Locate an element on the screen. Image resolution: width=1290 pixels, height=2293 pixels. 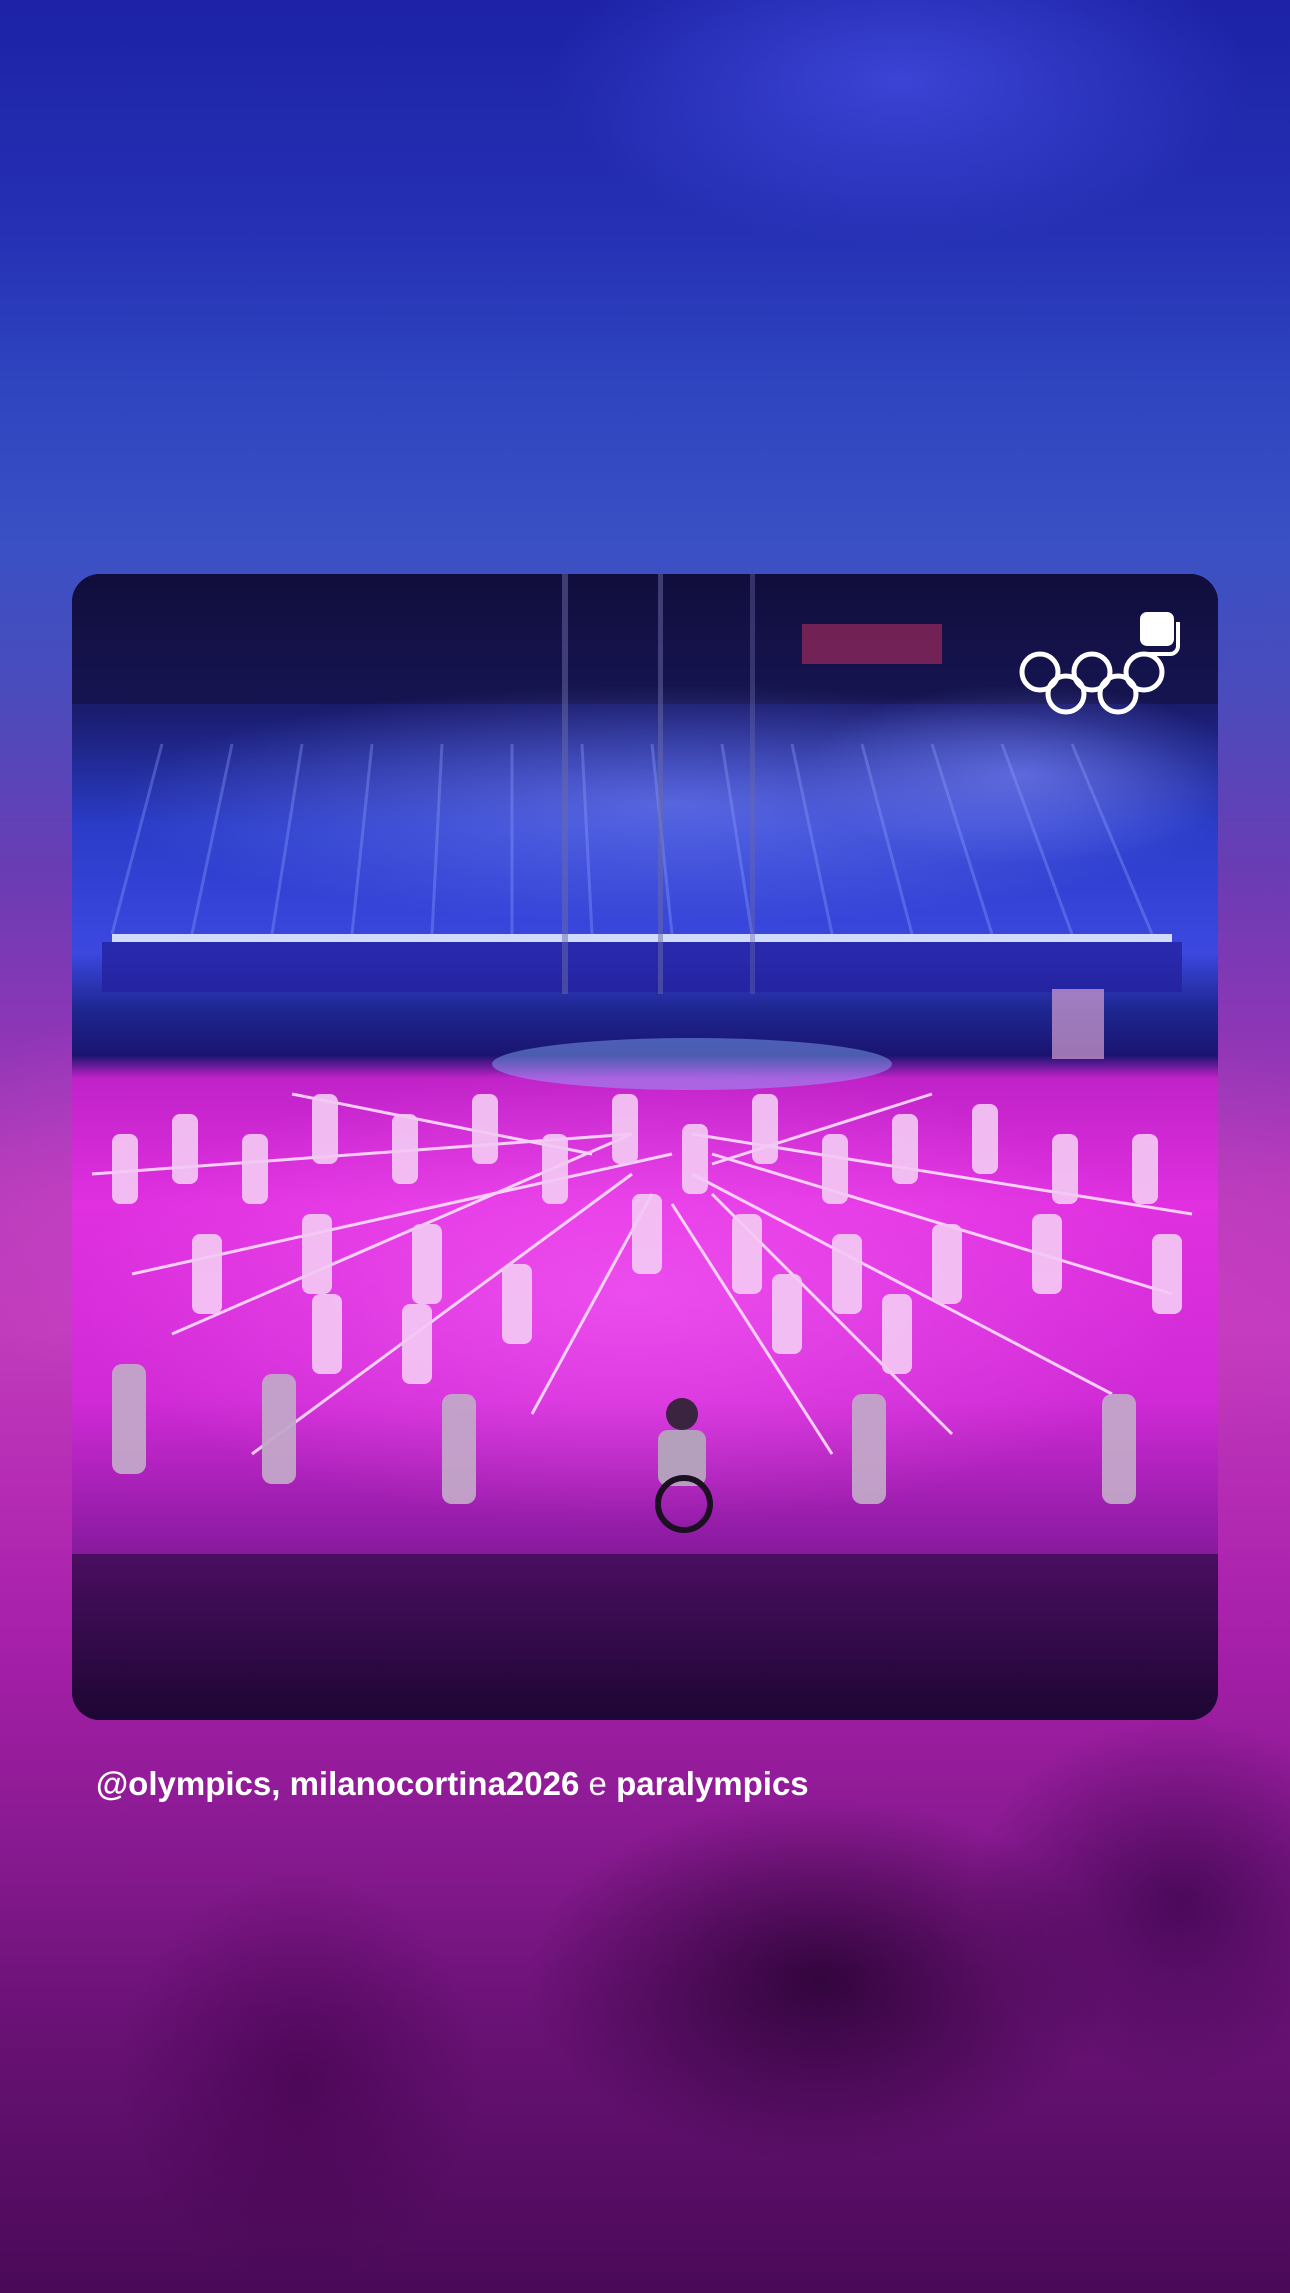
multi-photo-badge-icon is located at coordinates (1160, 634).